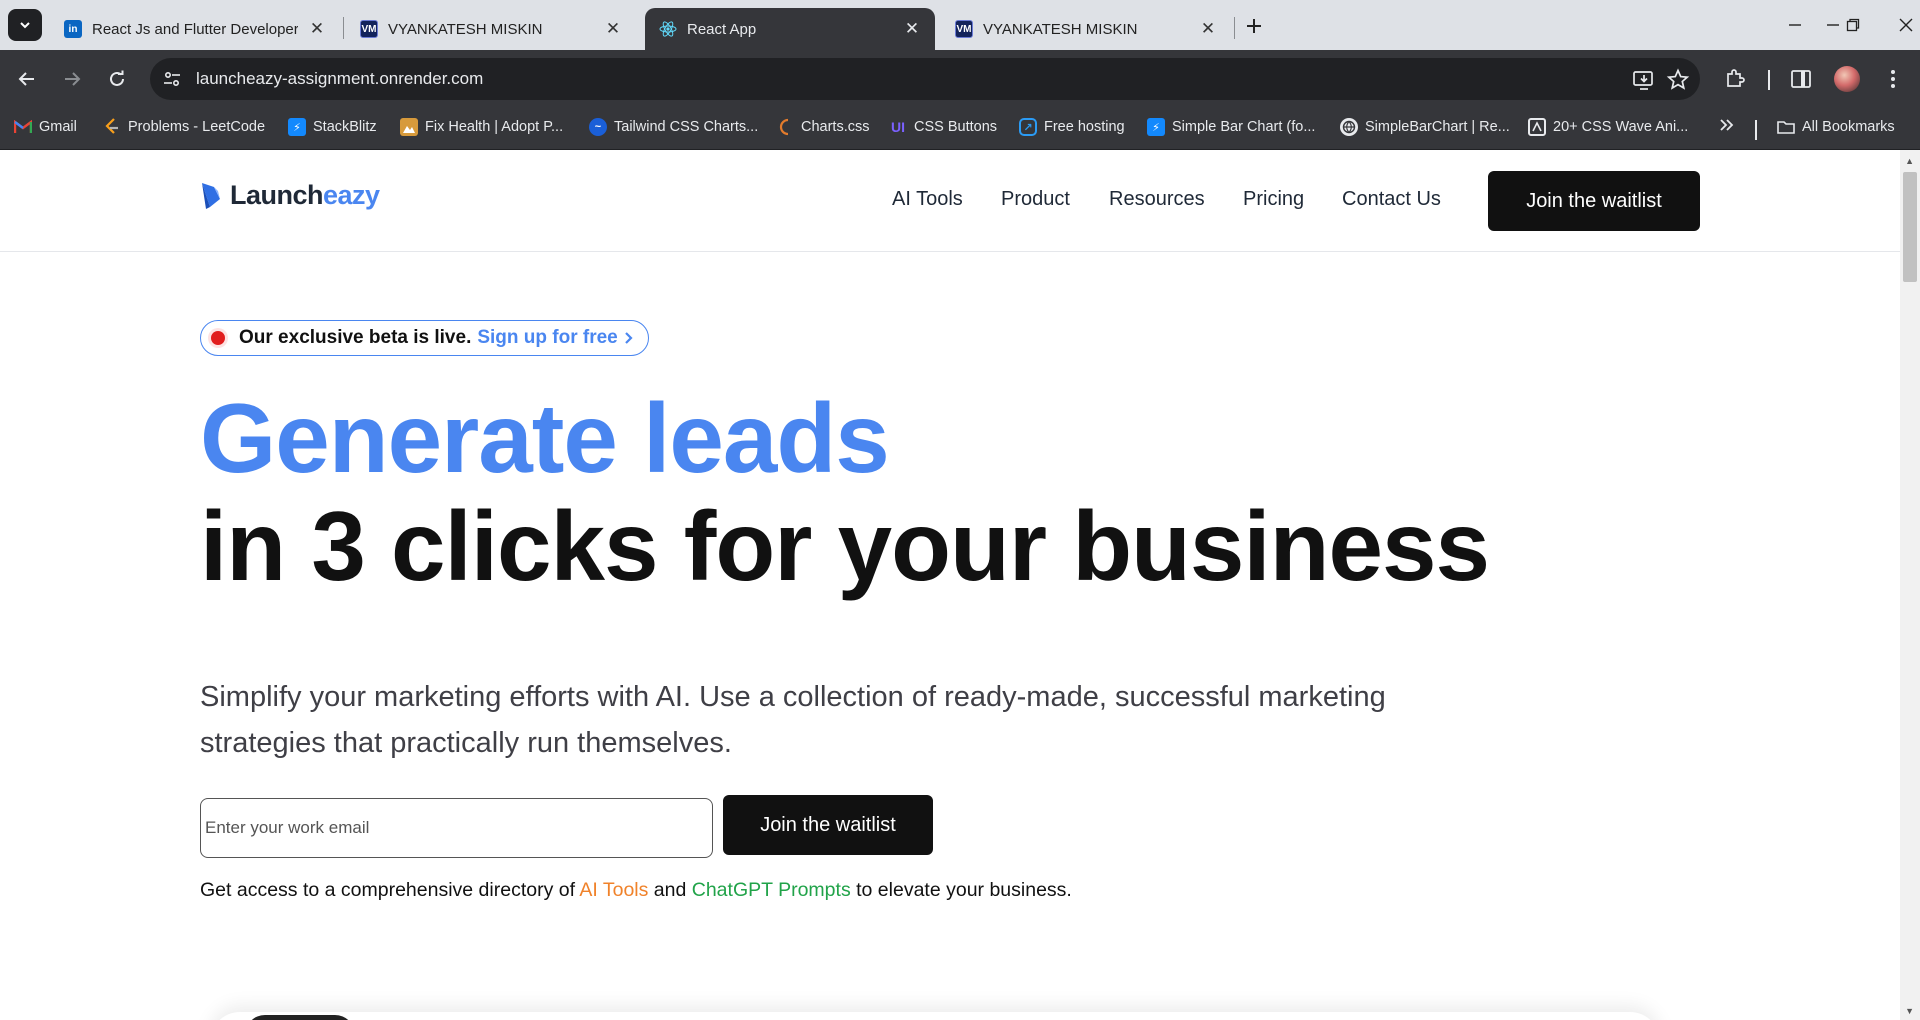 The height and width of the screenshot is (1020, 1920). What do you see at coordinates (355, 337) in the screenshot?
I see `beta-text: Our exclusive beta is live.` at bounding box center [355, 337].